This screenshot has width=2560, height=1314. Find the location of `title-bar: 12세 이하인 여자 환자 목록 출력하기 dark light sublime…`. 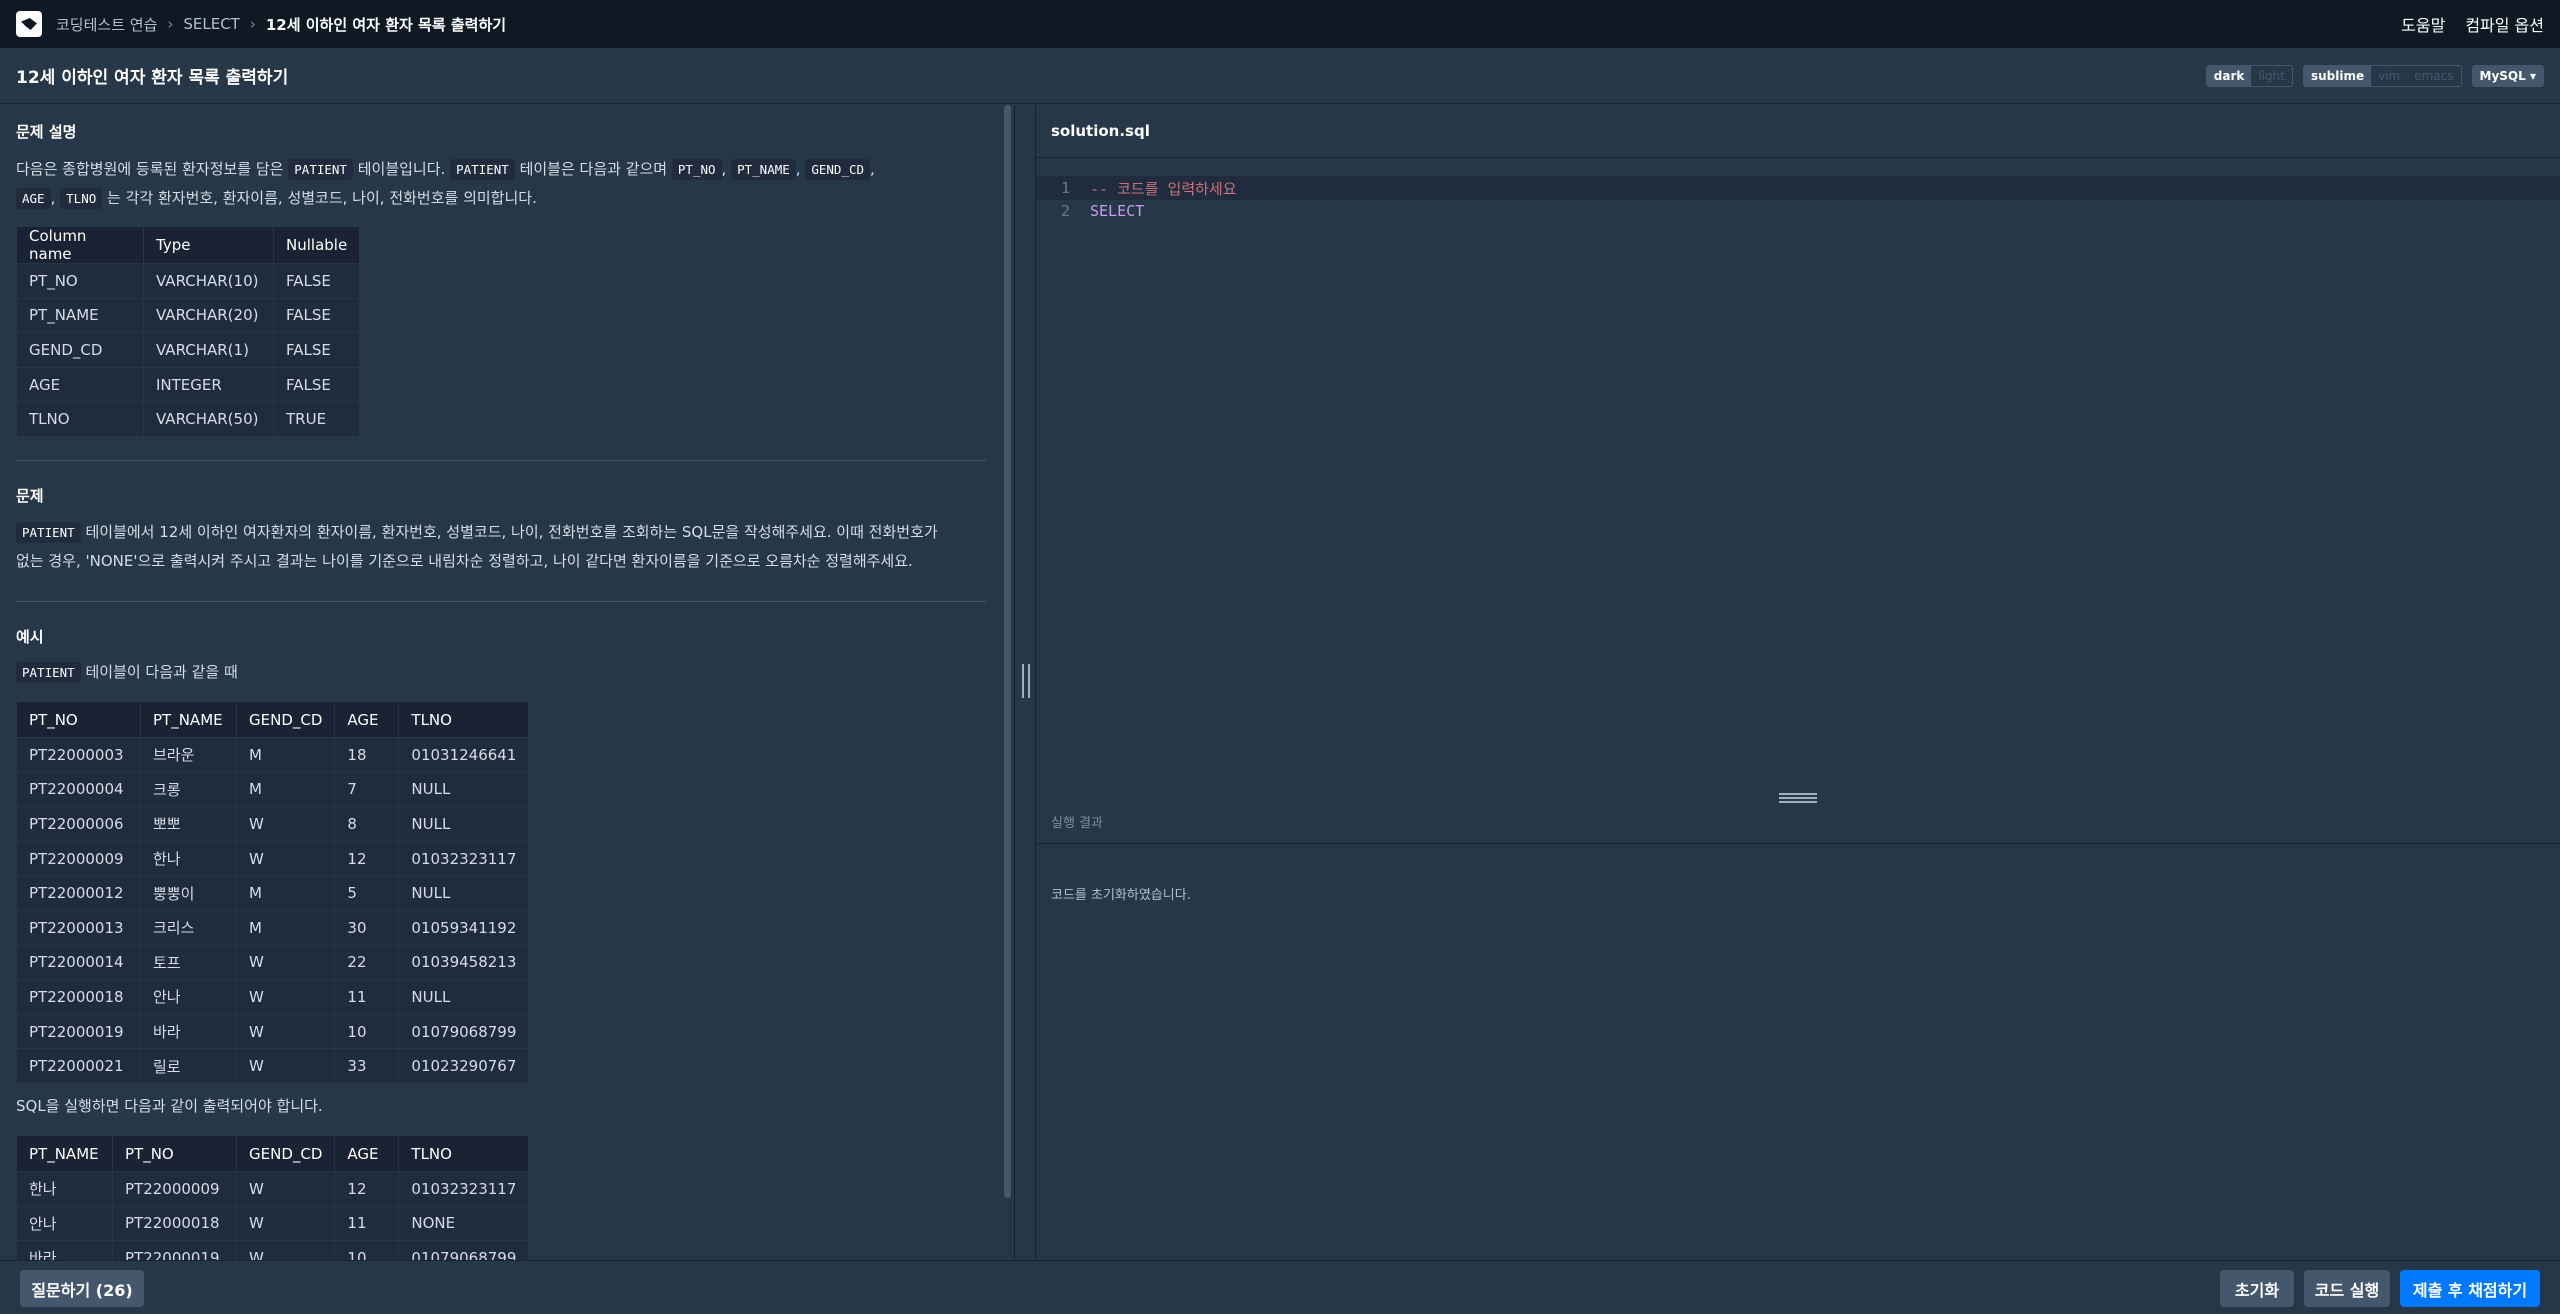

title-bar: 12세 이하인 여자 환자 목록 출력하기 dark light sublime… is located at coordinates (1280, 76).